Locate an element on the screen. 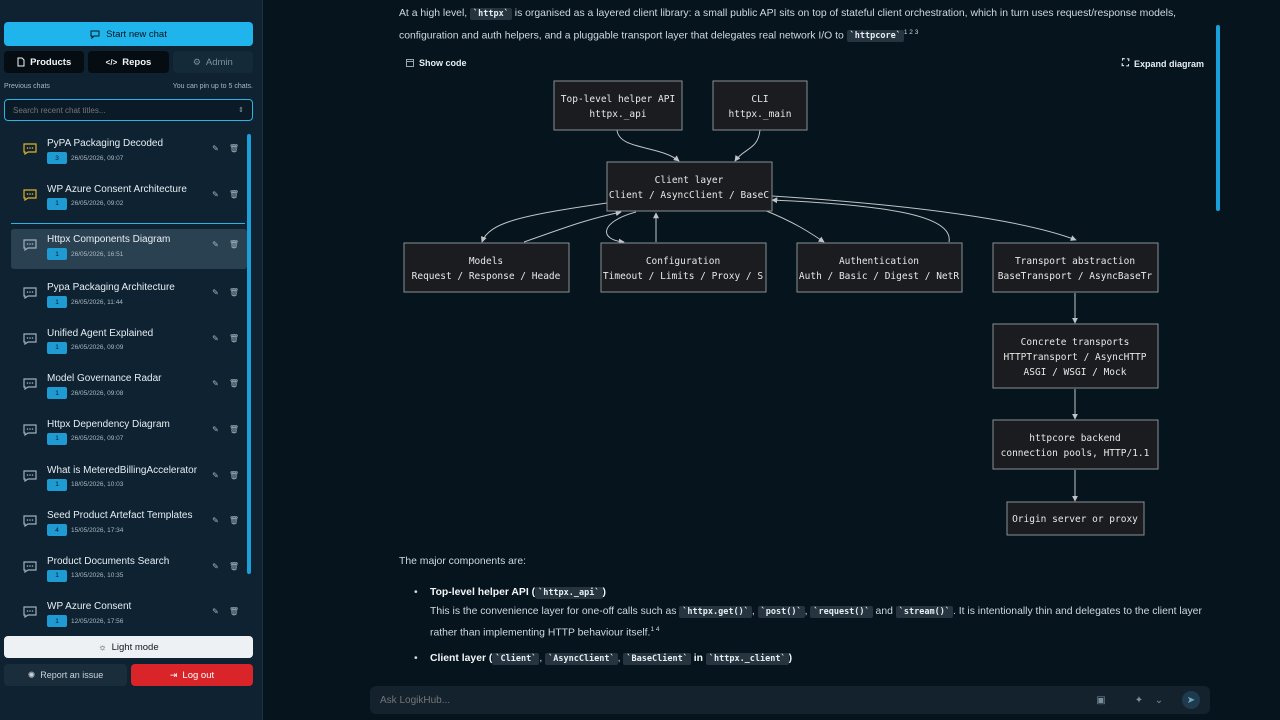  chat-item-title: Model Governance Radar is located at coordinates (104, 379).